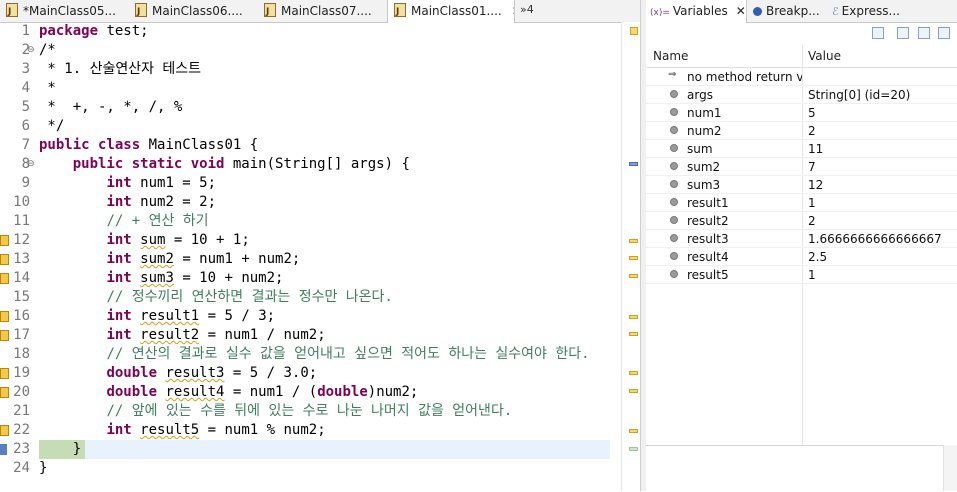  I want to click on code-line: 7 public class MainClass01 {, so click(310, 145).